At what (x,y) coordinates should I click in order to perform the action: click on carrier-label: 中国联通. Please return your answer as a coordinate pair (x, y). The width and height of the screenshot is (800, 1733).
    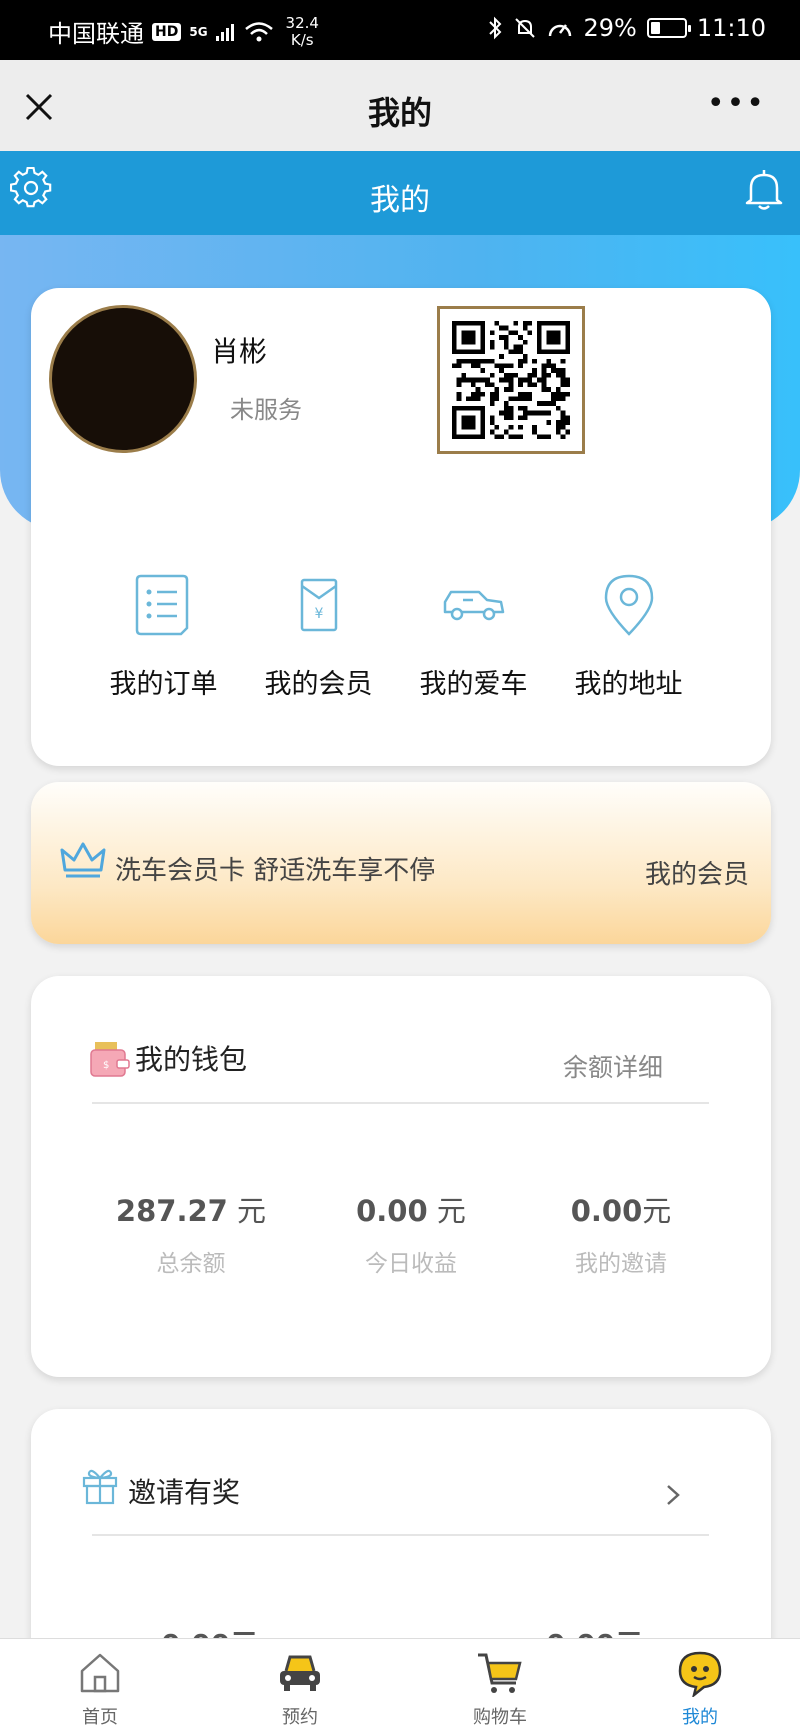
    Looking at the image, I should click on (96, 34).